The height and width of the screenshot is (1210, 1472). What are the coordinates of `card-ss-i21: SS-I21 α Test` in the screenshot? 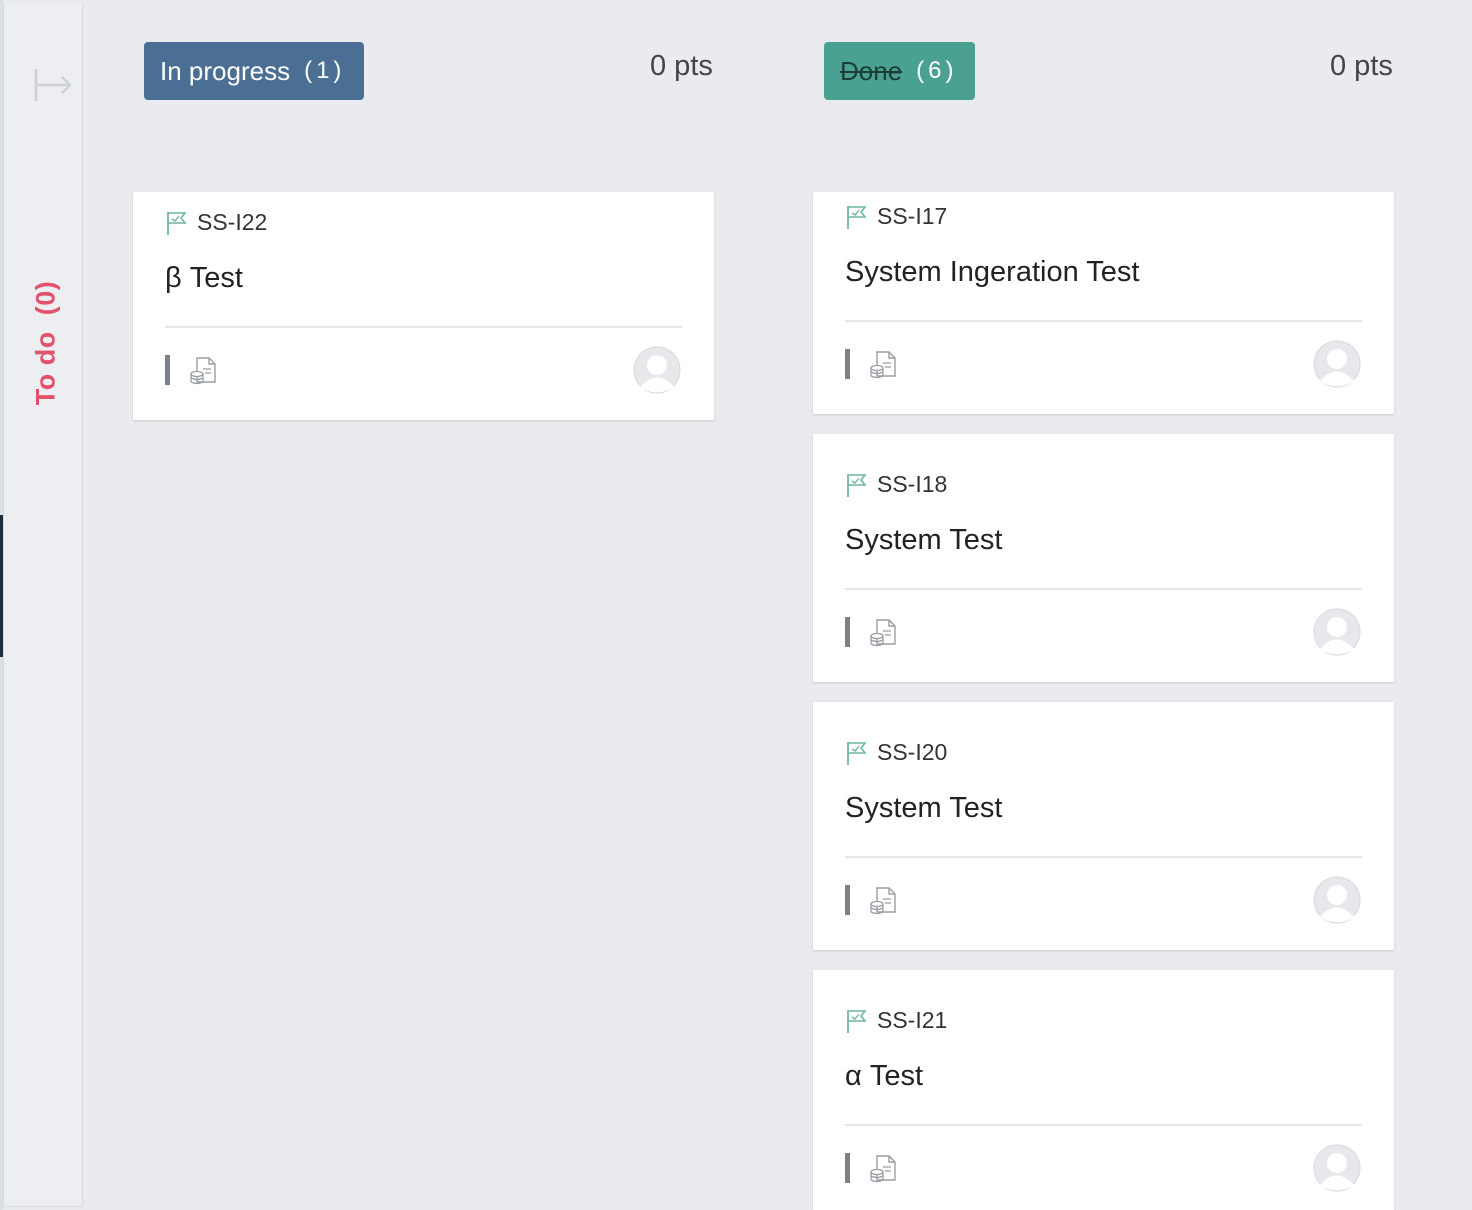 It's located at (1103, 1090).